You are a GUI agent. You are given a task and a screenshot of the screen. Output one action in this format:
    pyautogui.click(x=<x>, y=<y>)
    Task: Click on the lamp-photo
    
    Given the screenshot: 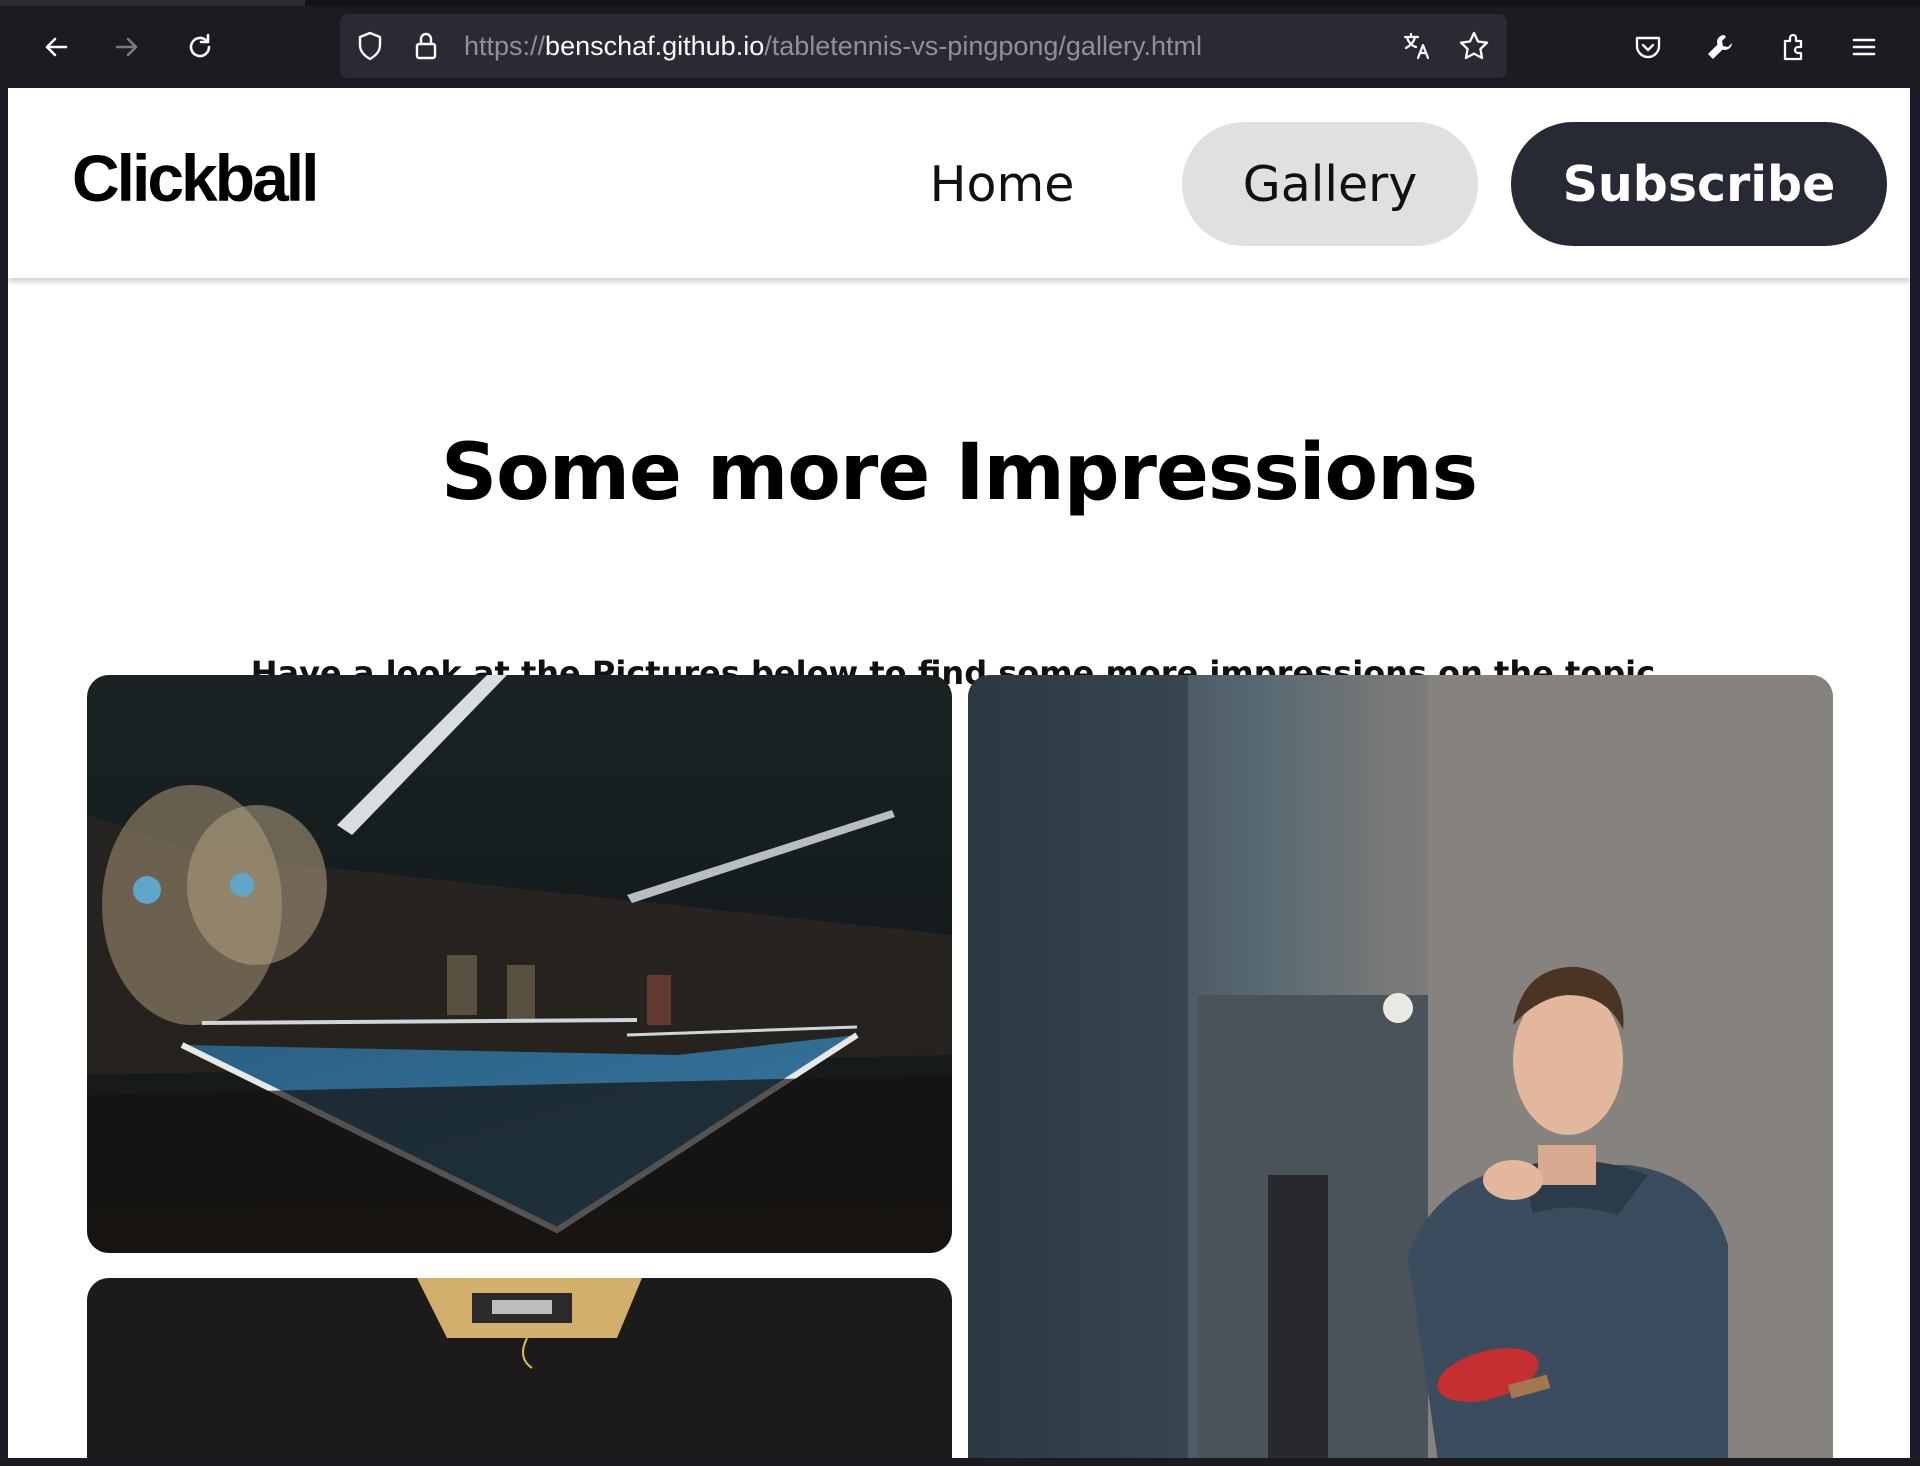 What is the action you would take?
    pyautogui.click(x=519, y=1368)
    